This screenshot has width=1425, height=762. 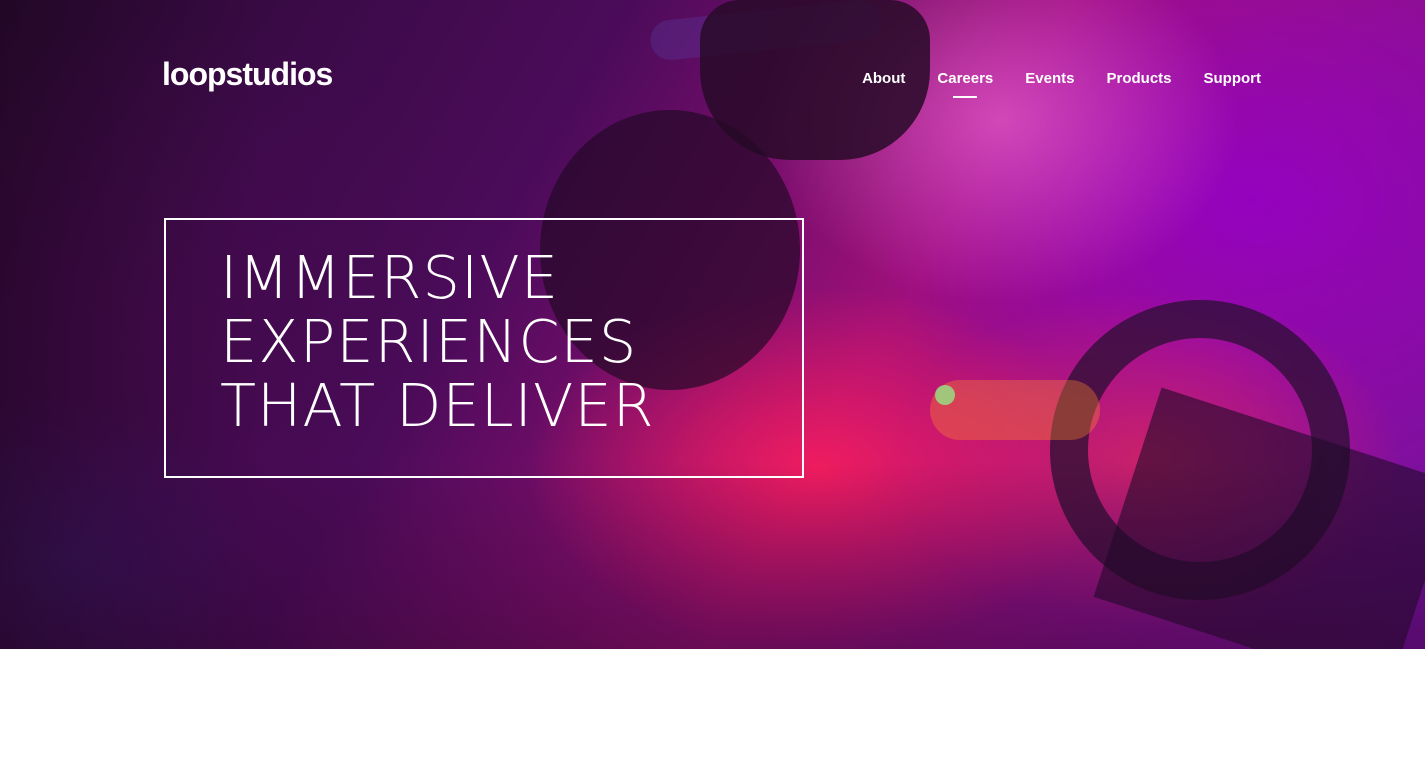 What do you see at coordinates (1259, 518) in the screenshot?
I see `hero-image-dashboard` at bounding box center [1259, 518].